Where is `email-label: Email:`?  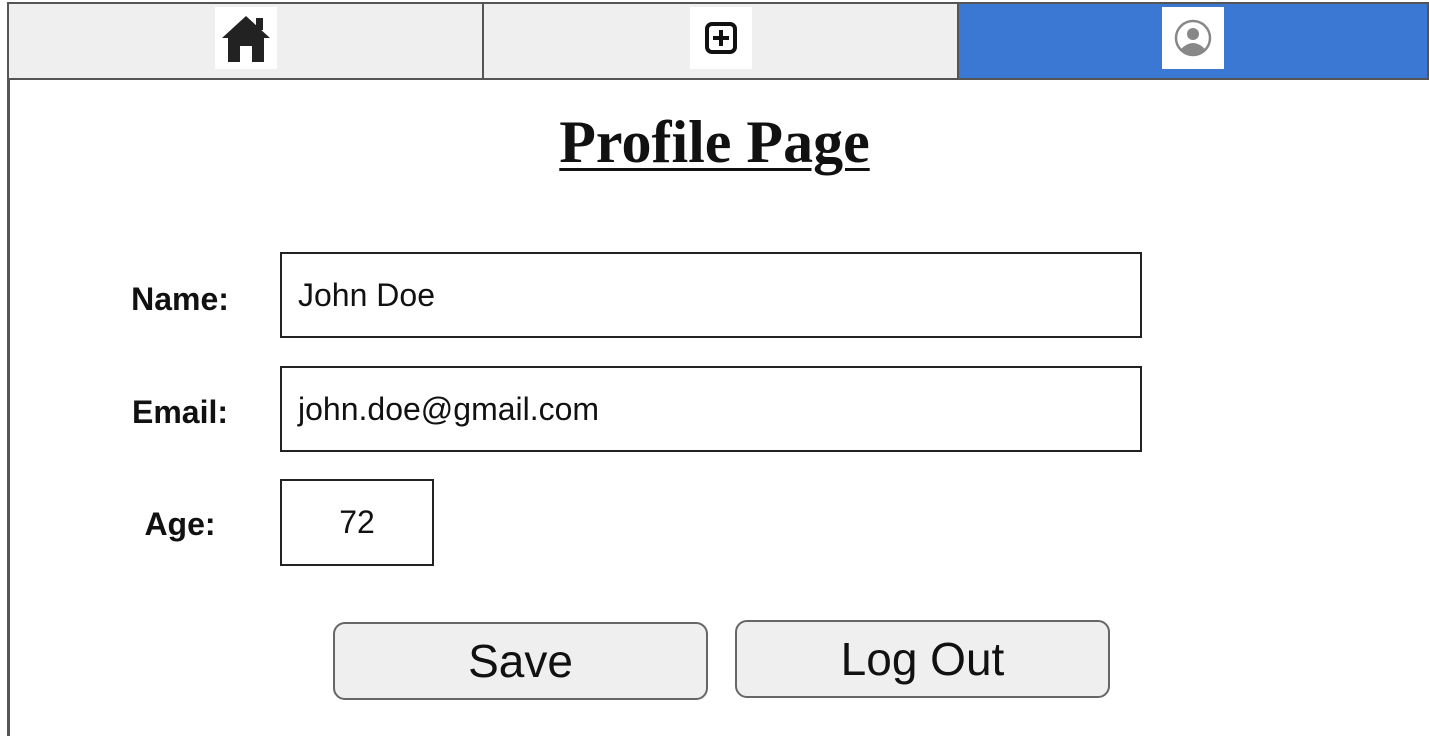 email-label: Email: is located at coordinates (180, 412).